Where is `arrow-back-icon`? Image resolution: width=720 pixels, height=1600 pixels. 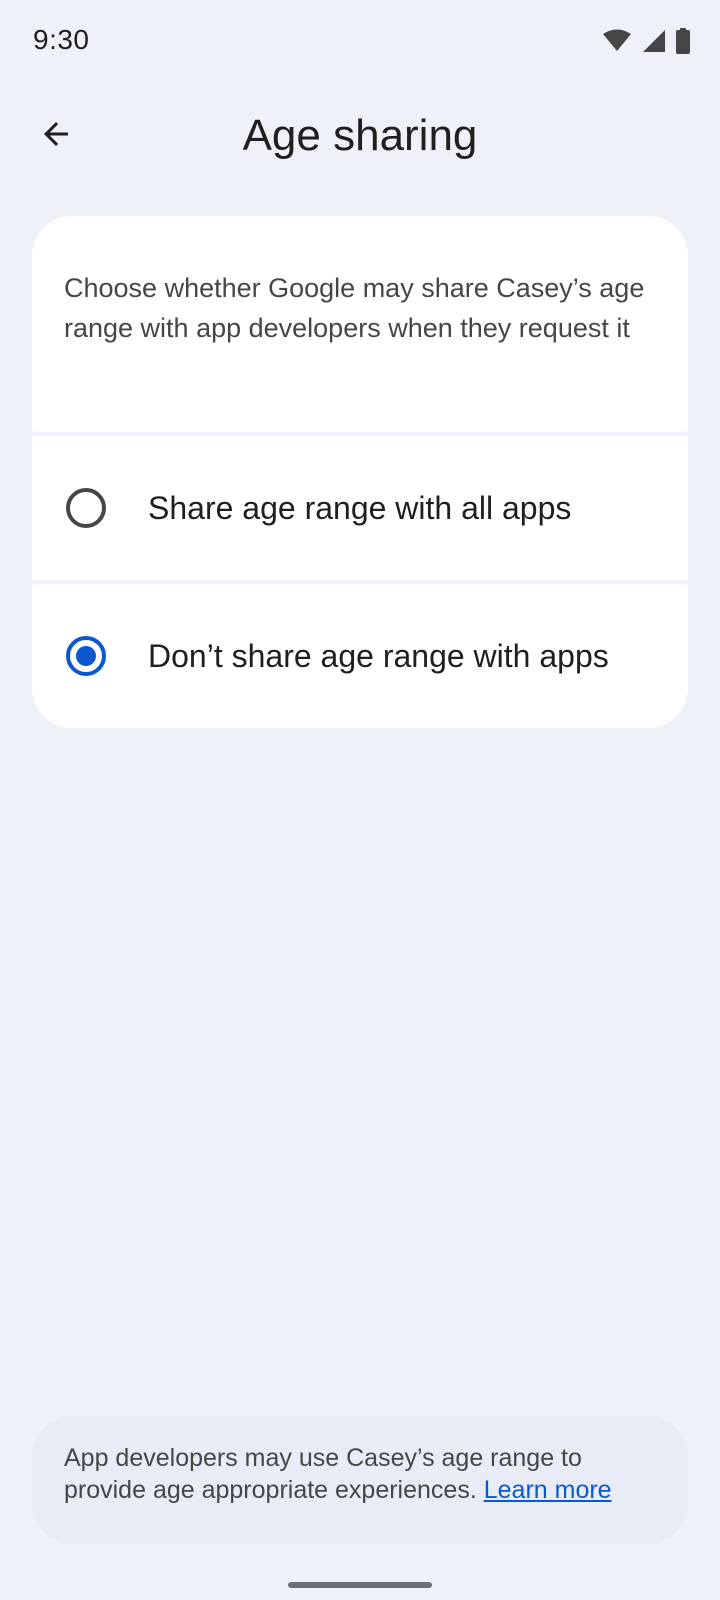 arrow-back-icon is located at coordinates (56, 136).